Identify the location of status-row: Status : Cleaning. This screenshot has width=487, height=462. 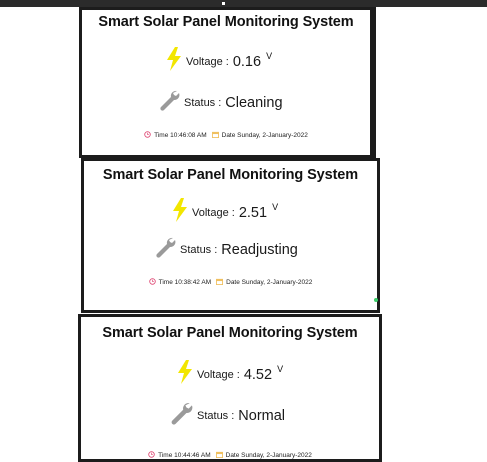
(220, 102).